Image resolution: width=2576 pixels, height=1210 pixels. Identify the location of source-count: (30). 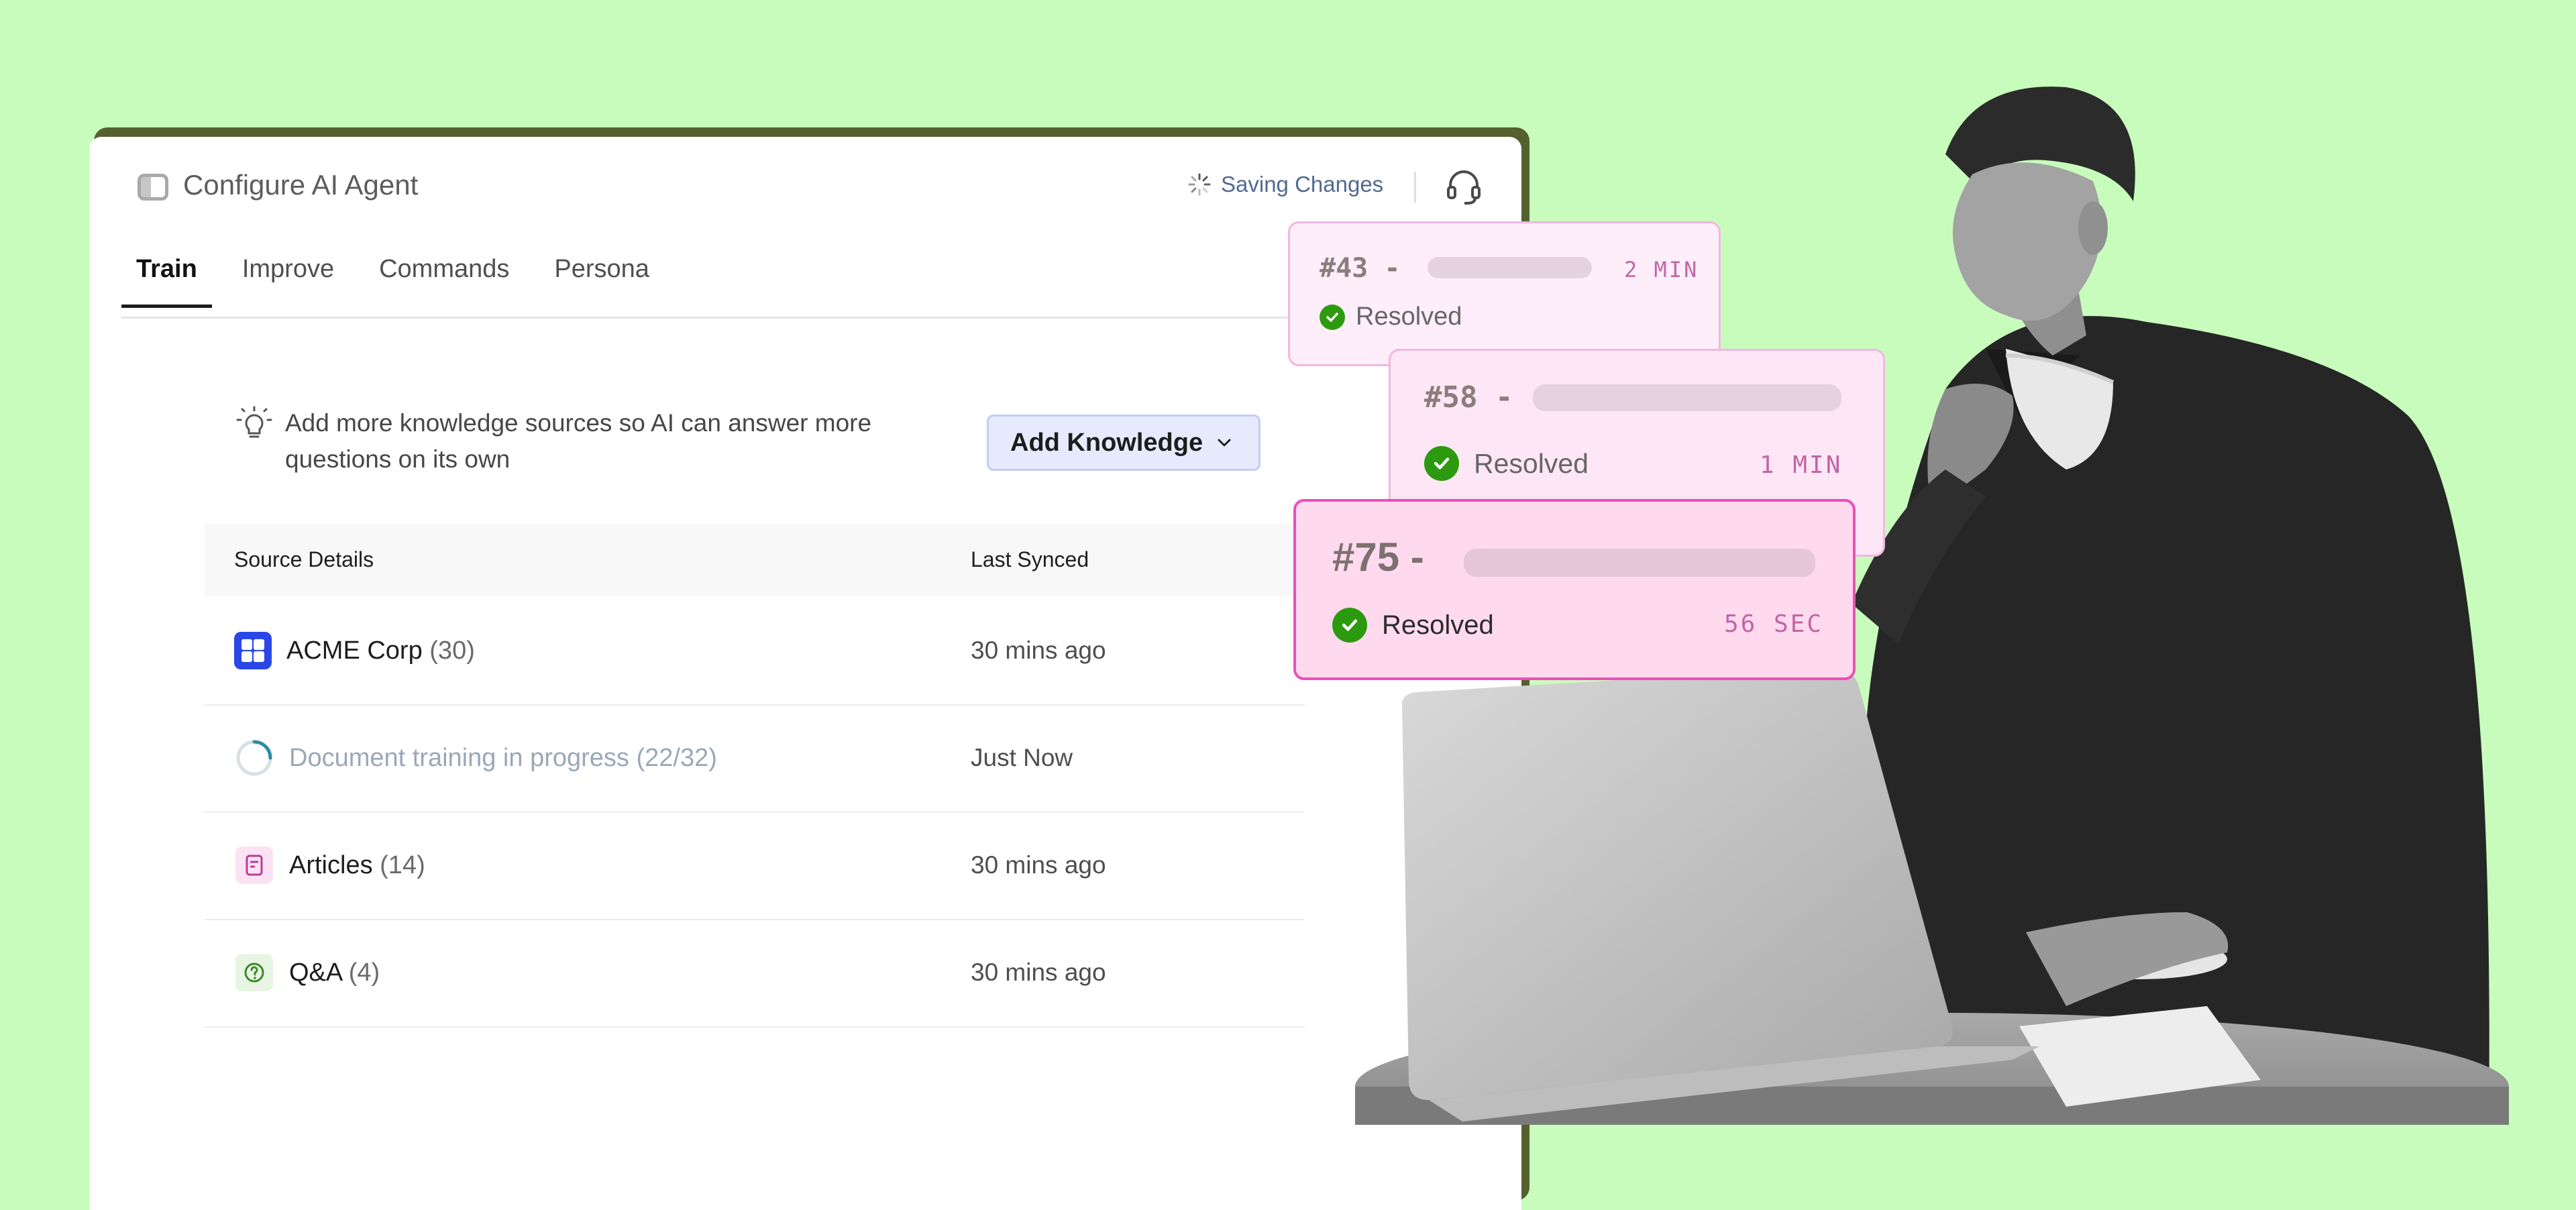
(452, 651).